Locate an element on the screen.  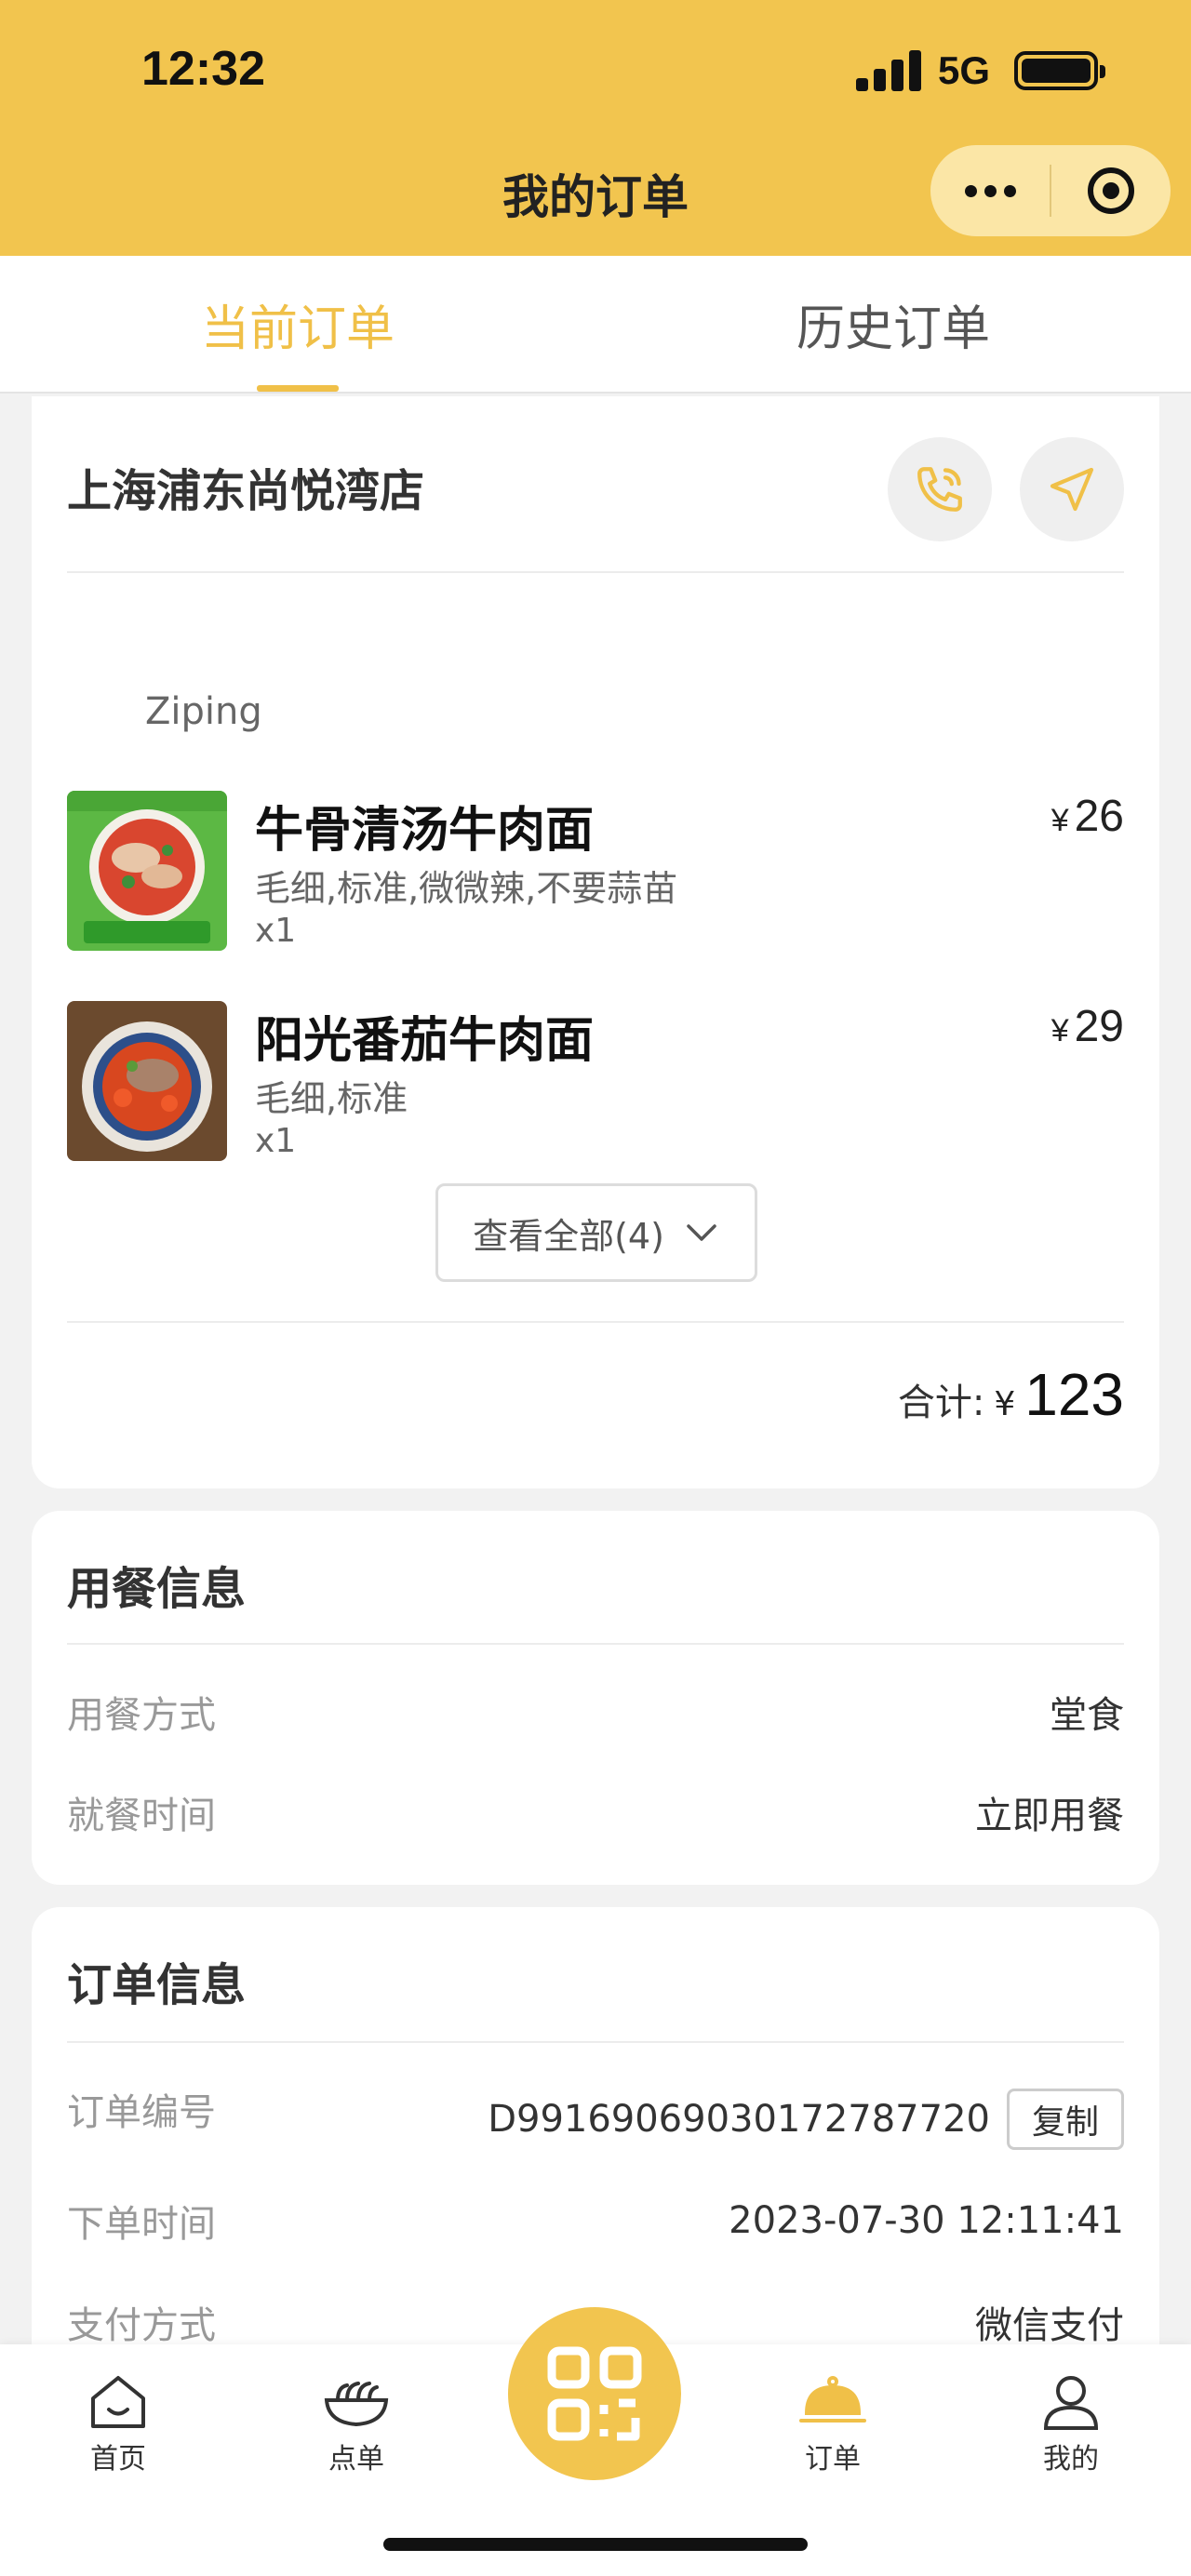
nav-label: 点单 is located at coordinates (356, 2459).